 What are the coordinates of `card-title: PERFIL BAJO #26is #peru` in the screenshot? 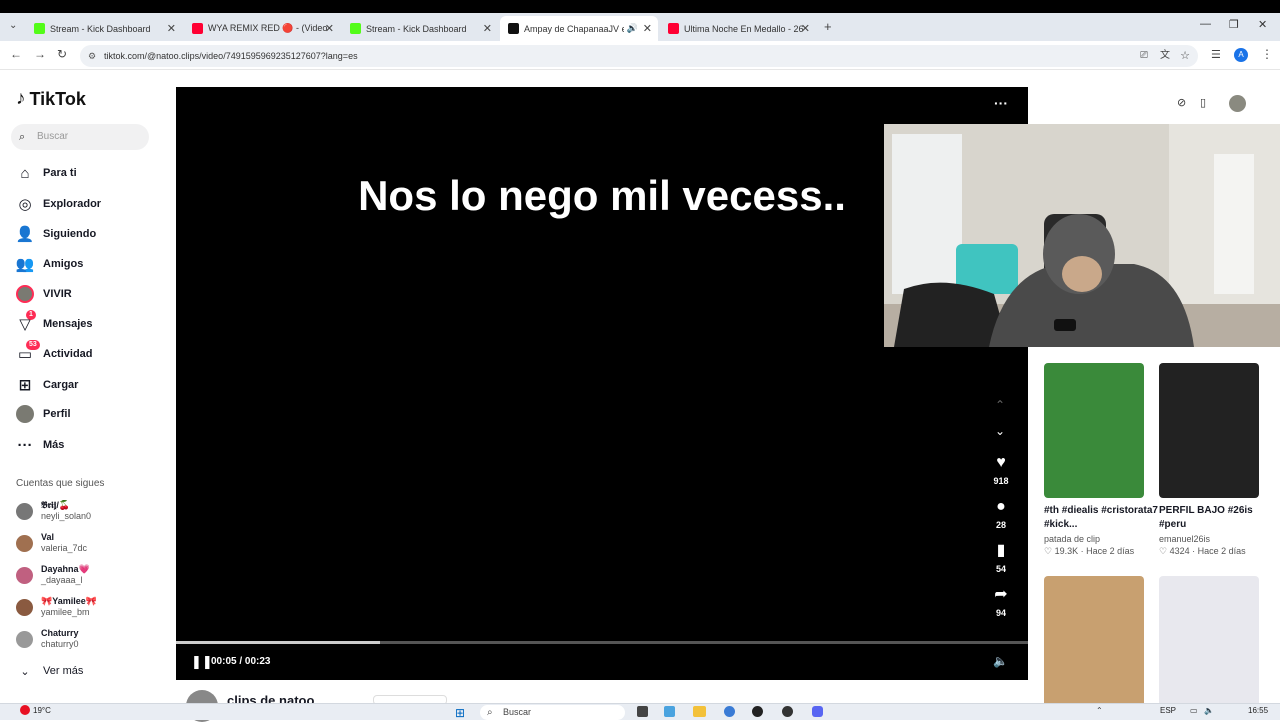 It's located at (1217, 518).